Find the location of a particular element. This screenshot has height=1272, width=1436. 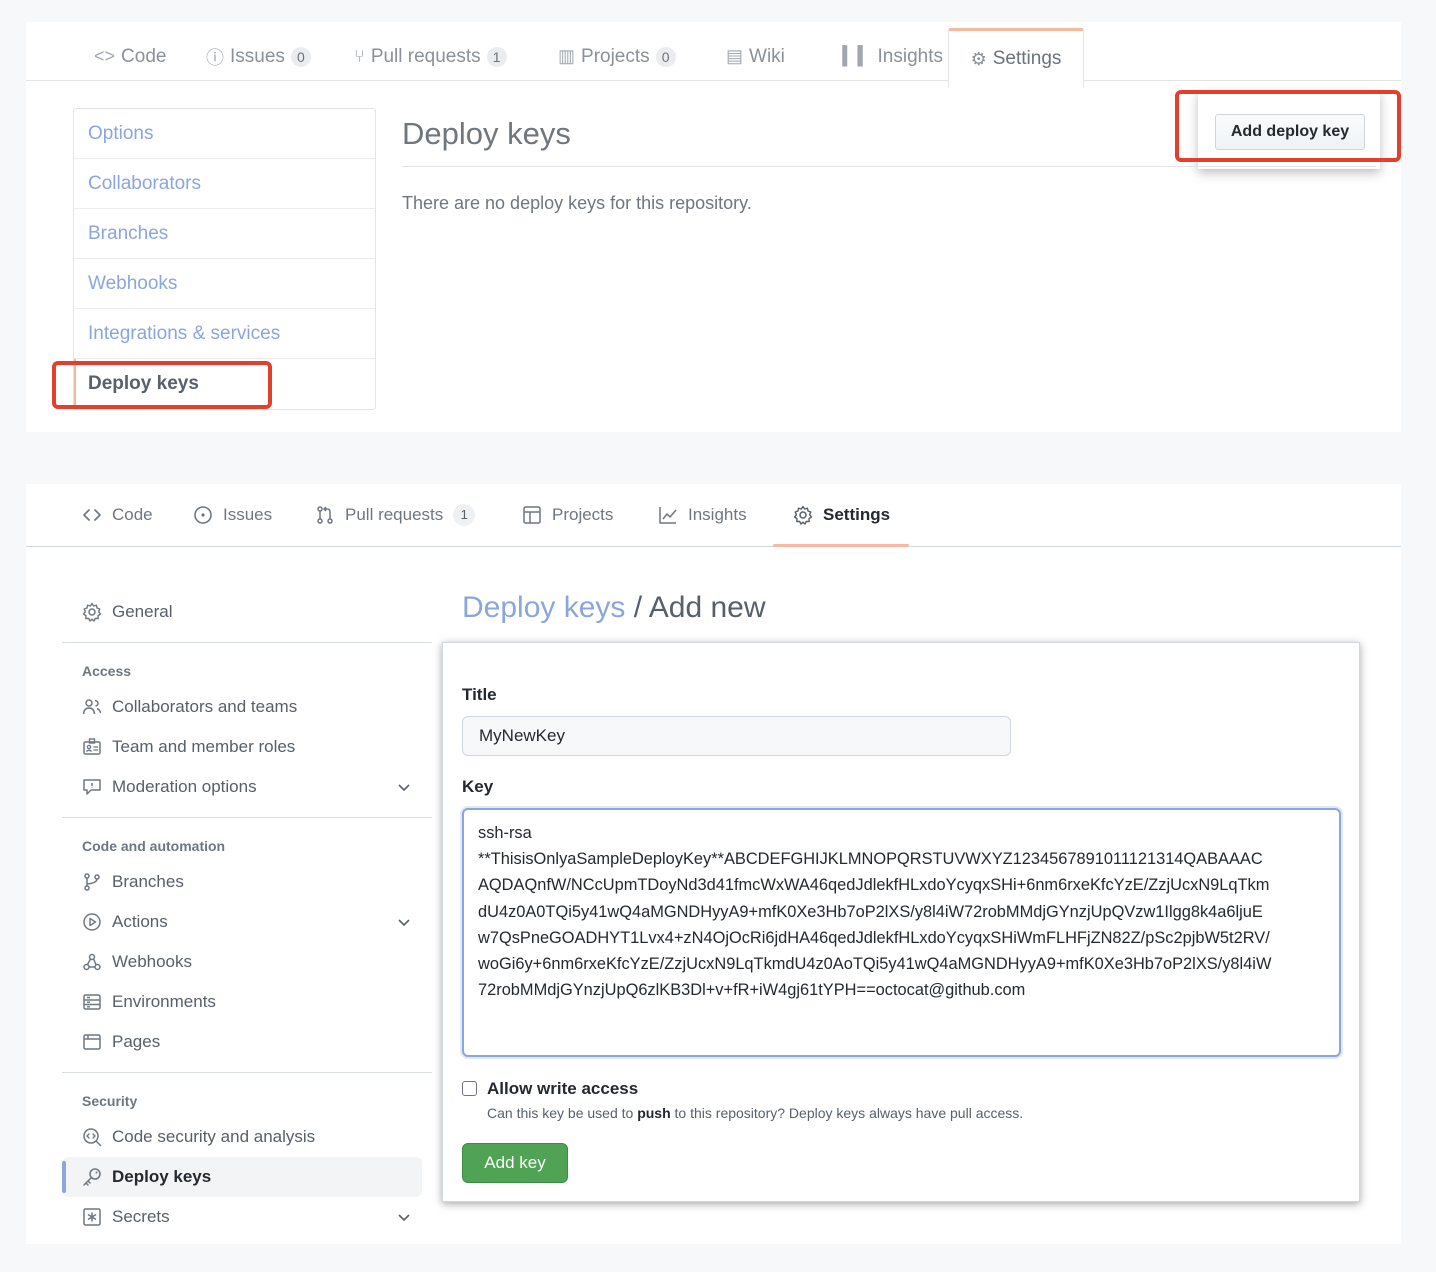

add-key-button: Add key is located at coordinates (515, 1163).